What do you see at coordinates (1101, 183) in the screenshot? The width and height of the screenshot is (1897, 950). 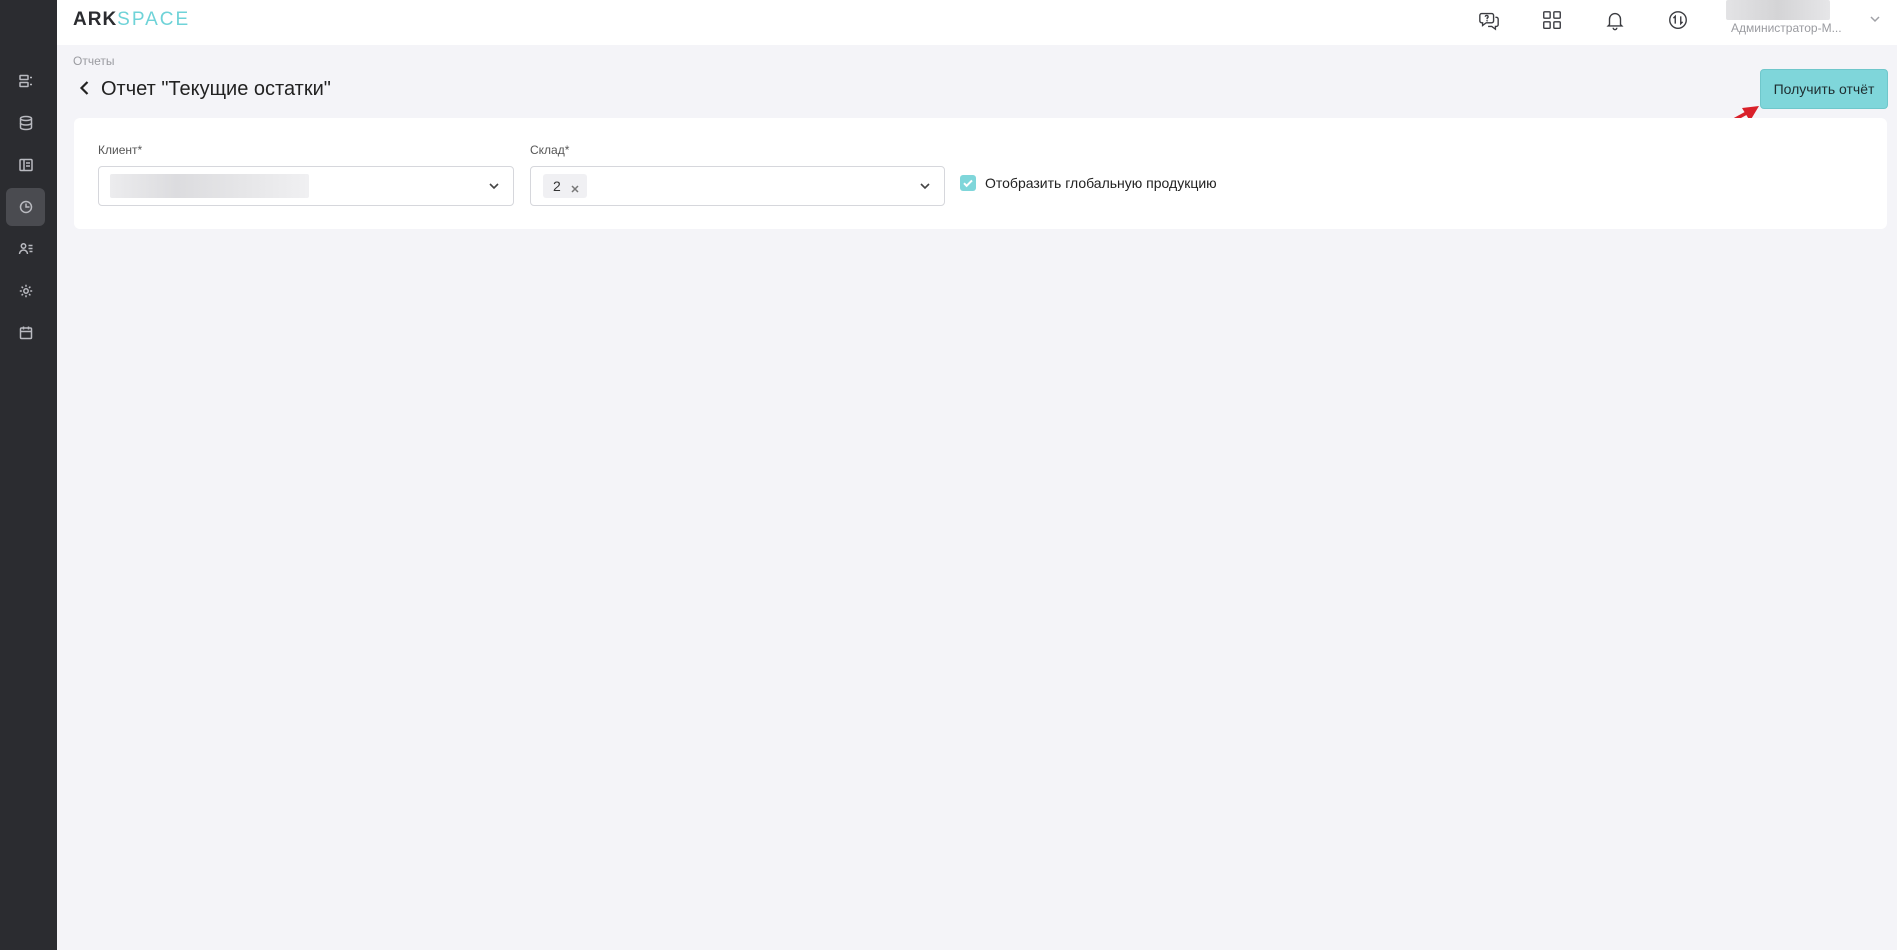 I see `global-products-label: Отобразить глобальную продукцию` at bounding box center [1101, 183].